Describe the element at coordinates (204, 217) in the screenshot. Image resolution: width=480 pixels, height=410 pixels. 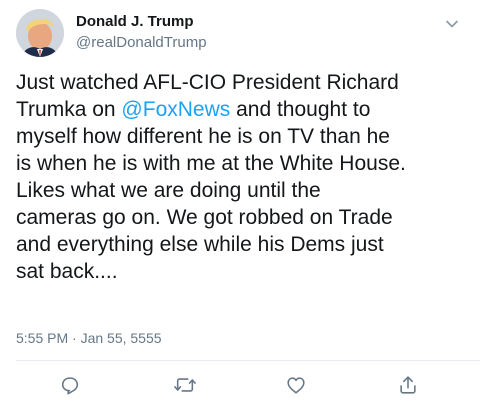
I see `tweet-line: cameras go on. We got robbed on Trade` at that location.